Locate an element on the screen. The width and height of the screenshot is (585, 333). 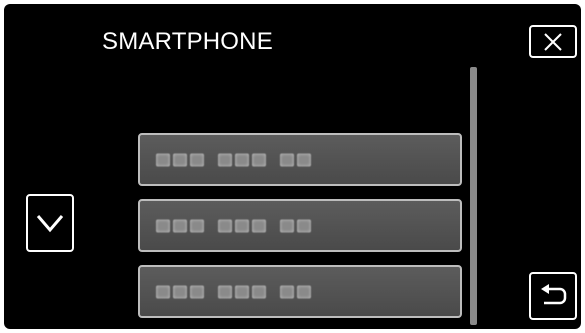
chevron-down-icon is located at coordinates (50, 224).